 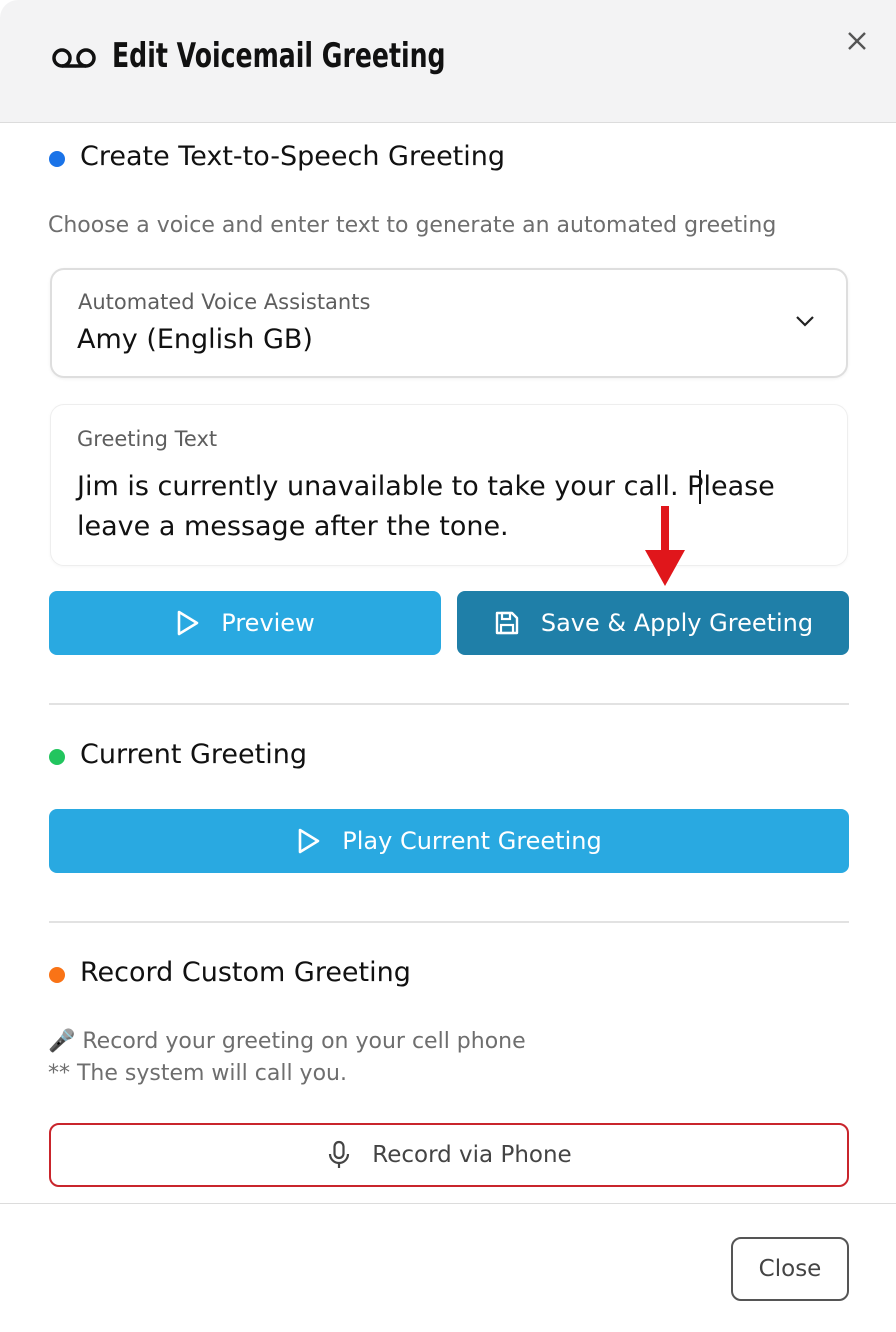 I want to click on record-note-line2: ** The system will call you., so click(x=197, y=1073).